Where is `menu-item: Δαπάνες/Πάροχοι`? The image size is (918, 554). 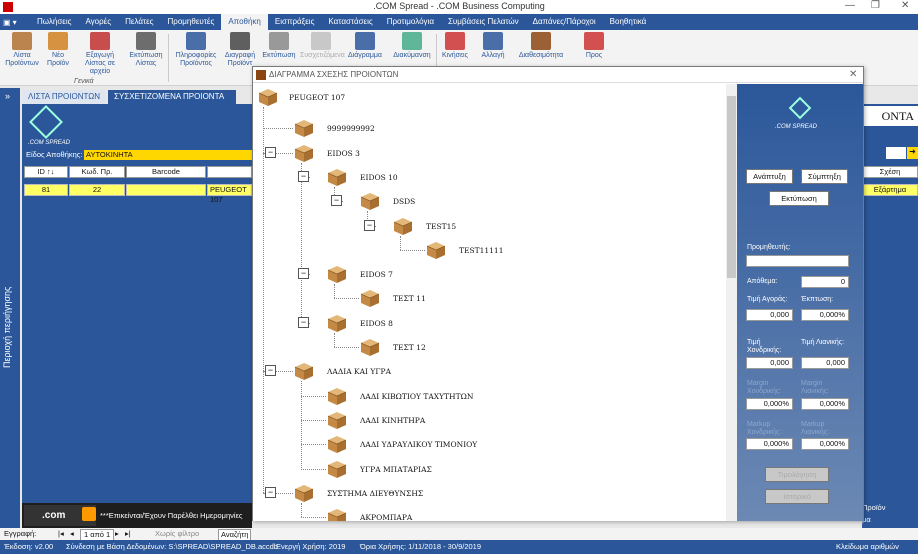
menu-item: Δαπάνες/Πάροχοι is located at coordinates (564, 22).